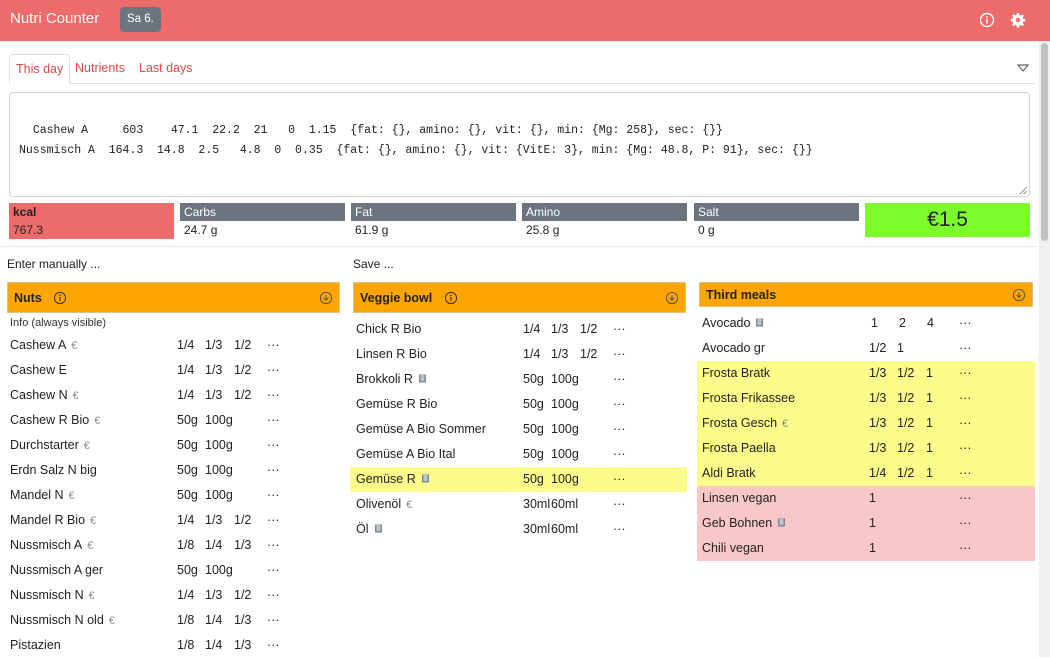  Describe the element at coordinates (744, 523) in the screenshot. I see `food-name: Geb Bohnen` at that location.